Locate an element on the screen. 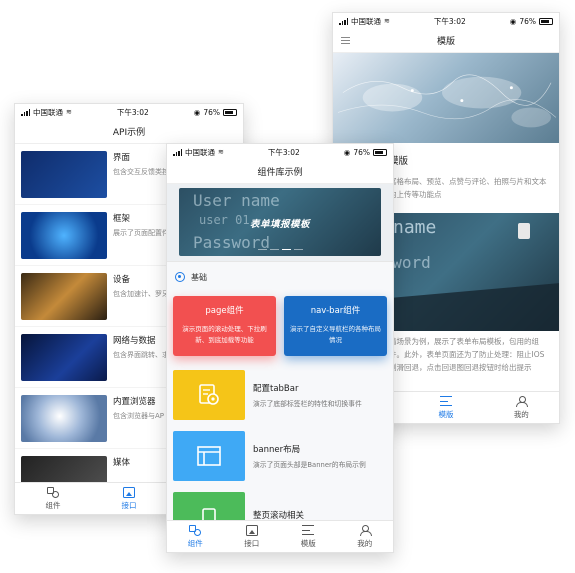 This screenshot has height=573, width=575. banner-slide: User name user 01 Password 表单填报模板 is located at coordinates (280, 222).